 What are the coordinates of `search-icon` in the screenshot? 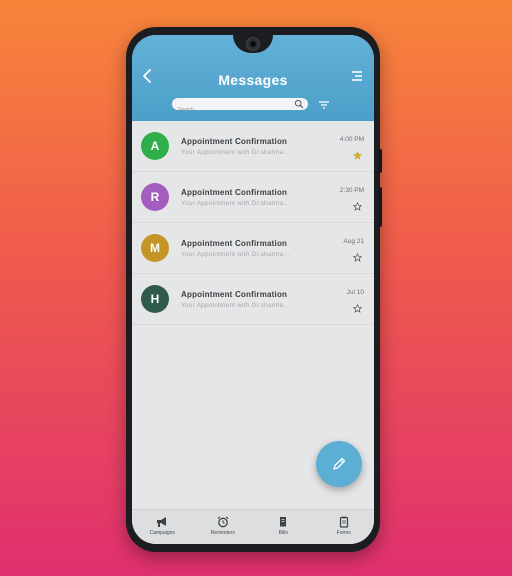 It's located at (299, 104).